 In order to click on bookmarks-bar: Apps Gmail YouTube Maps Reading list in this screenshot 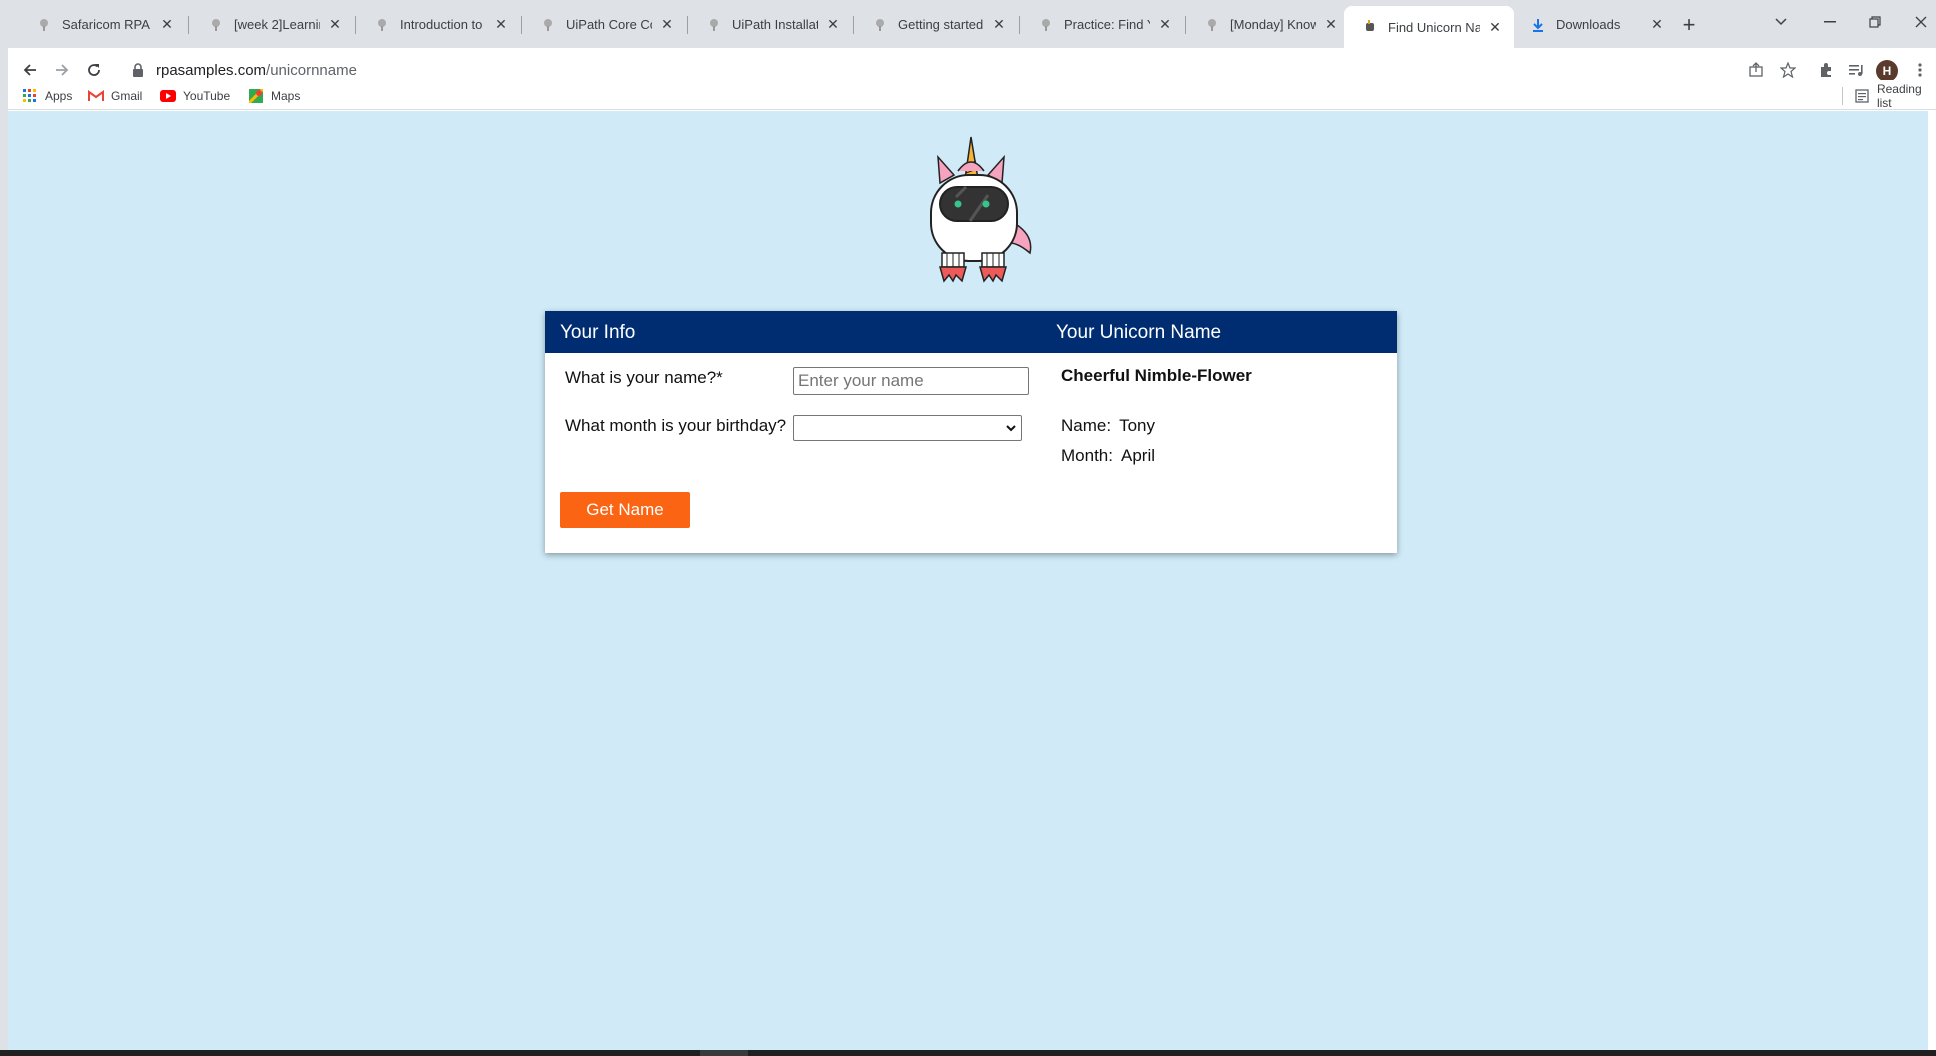, I will do `click(972, 95)`.